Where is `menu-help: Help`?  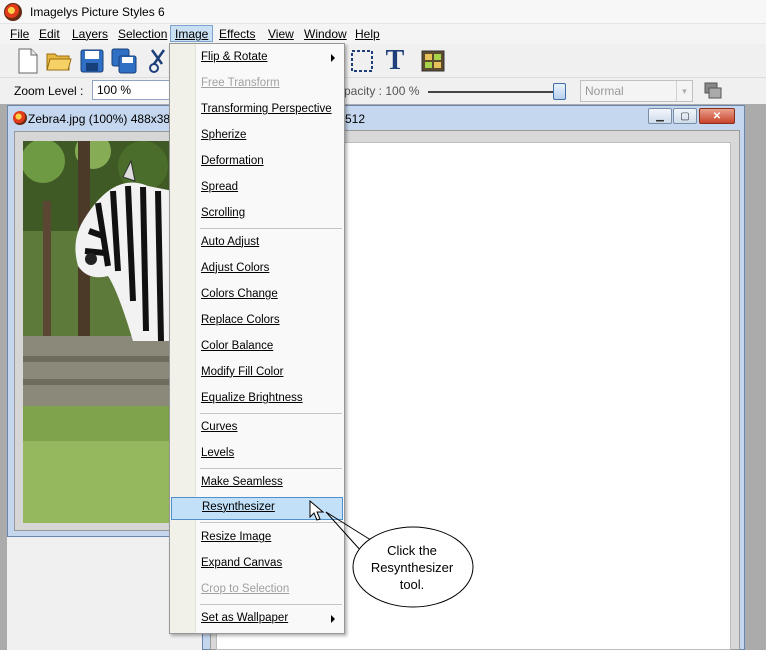 menu-help: Help is located at coordinates (367, 34).